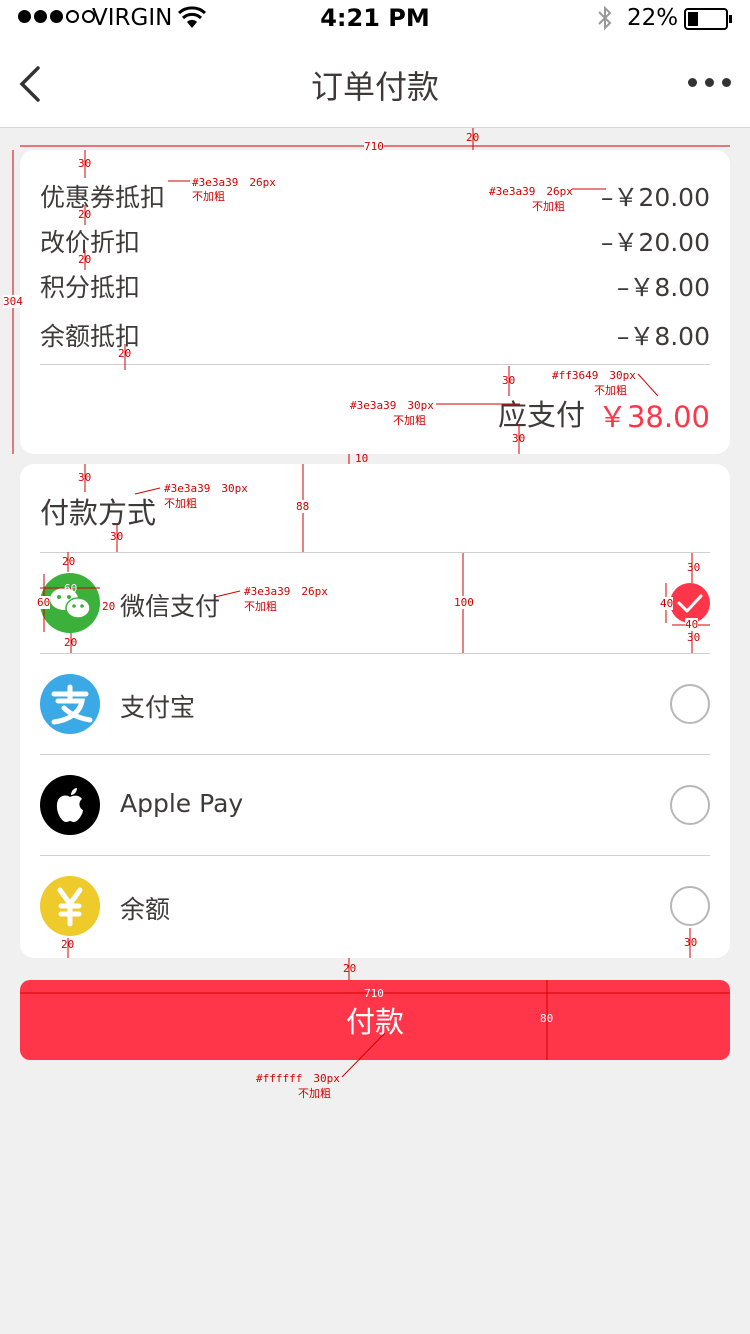 The width and height of the screenshot is (750, 1334). I want to click on price-change-discount-row: 改价折扣 –￥20.00, so click(375, 240).